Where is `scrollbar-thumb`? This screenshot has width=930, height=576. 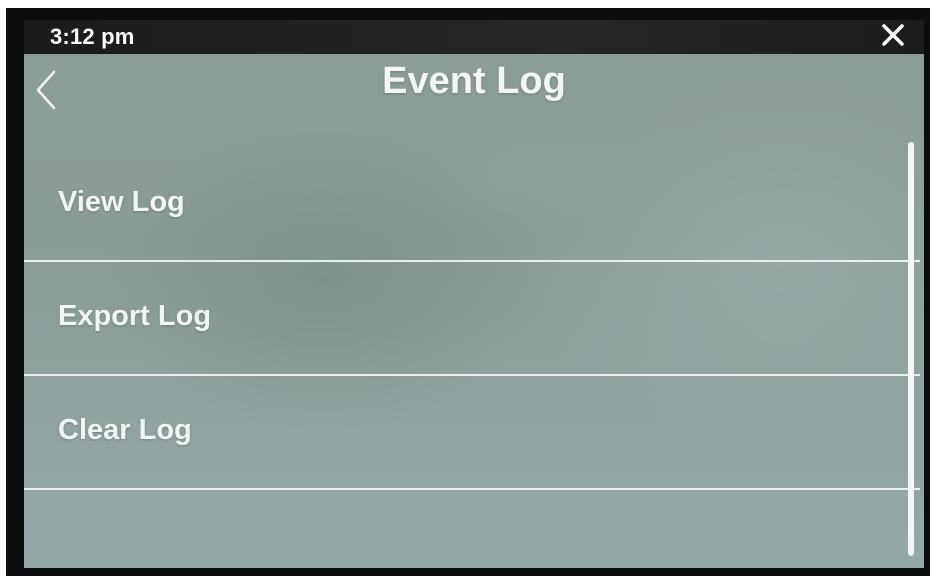 scrollbar-thumb is located at coordinates (911, 349).